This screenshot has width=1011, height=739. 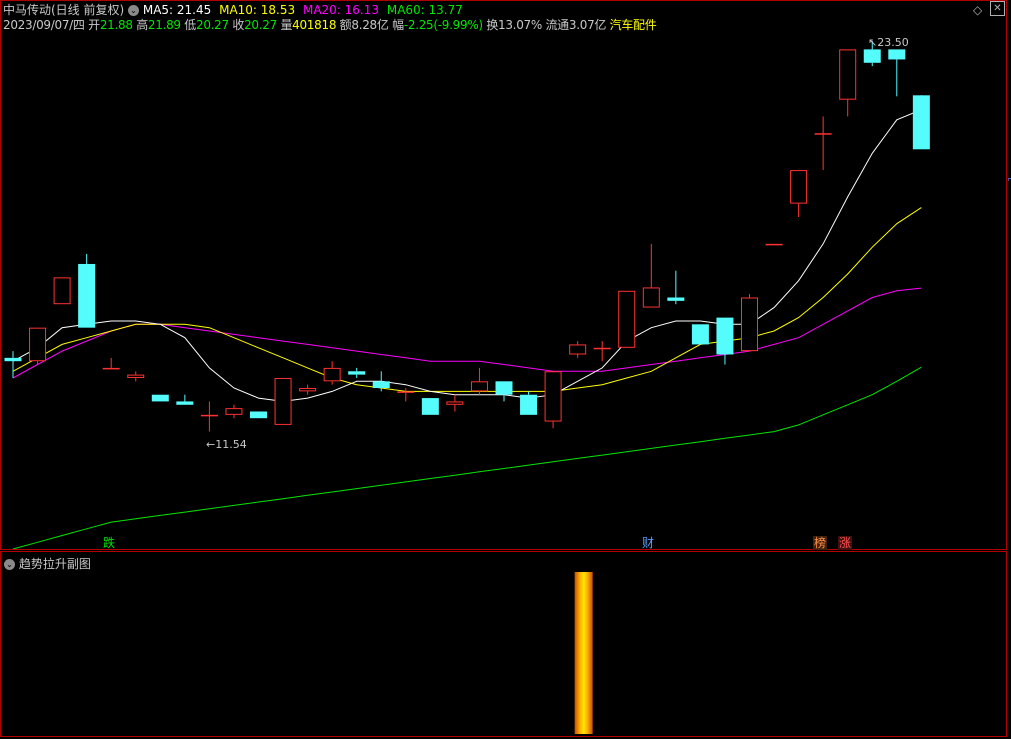 I want to click on open-label: 开, so click(x=94, y=25).